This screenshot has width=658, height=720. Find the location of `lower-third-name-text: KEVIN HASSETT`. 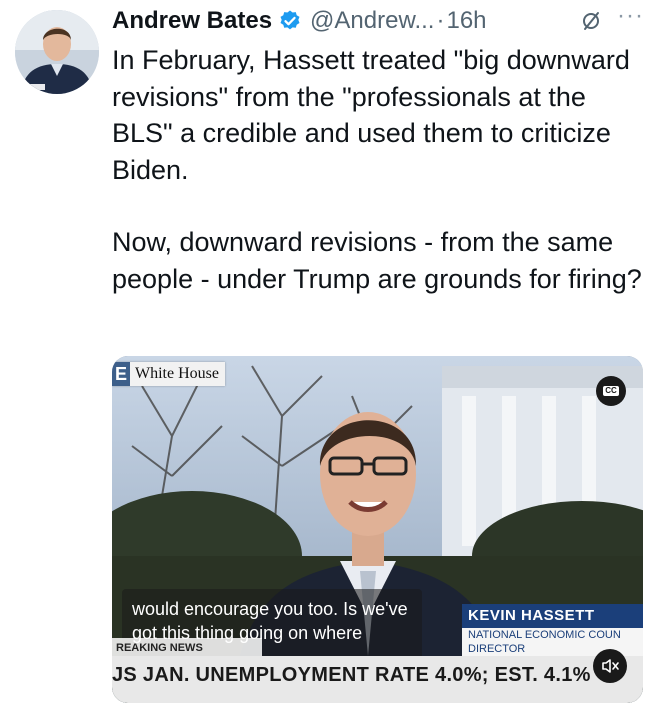

lower-third-name-text: KEVIN HASSETT is located at coordinates (531, 615).